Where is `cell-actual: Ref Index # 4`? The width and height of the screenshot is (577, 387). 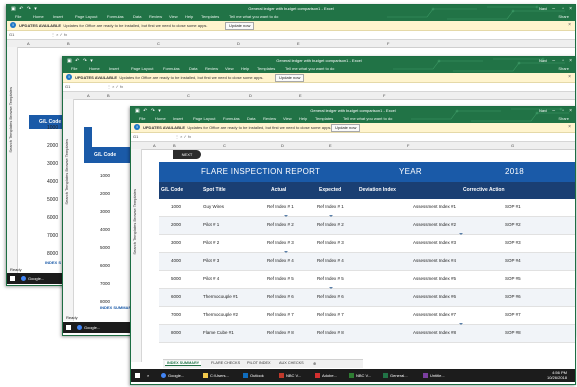
cell-actual: Ref Index # 4 is located at coordinates (280, 260).